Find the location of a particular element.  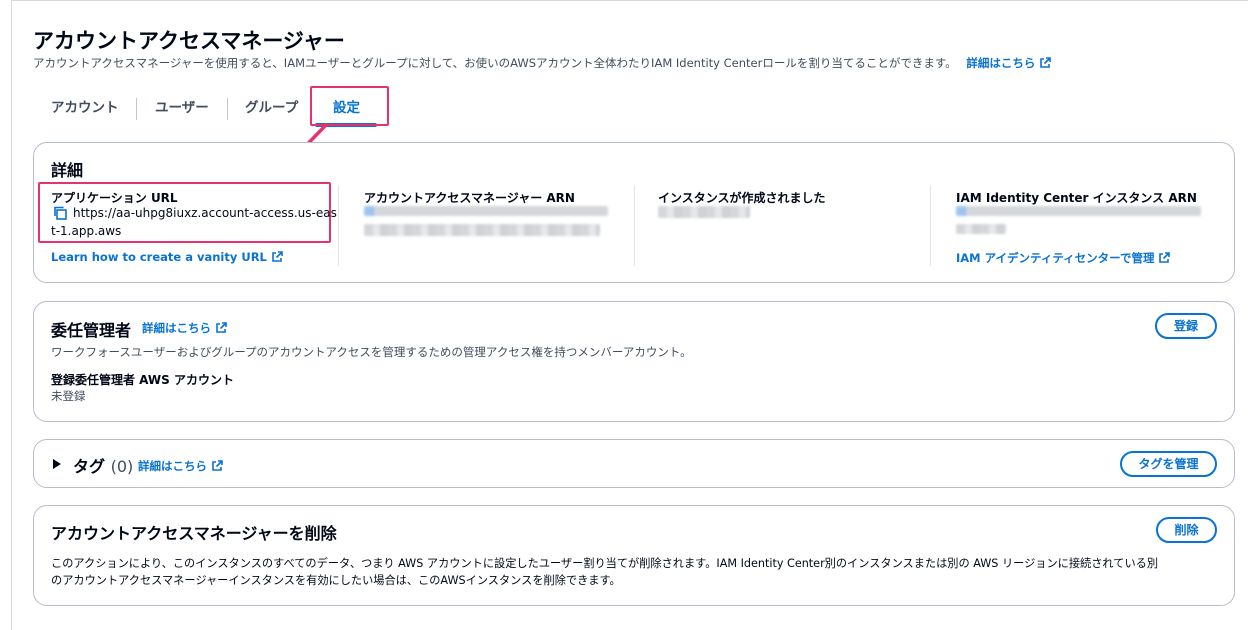

vanity-url-link: Learn how to create a vanity URL is located at coordinates (167, 257).